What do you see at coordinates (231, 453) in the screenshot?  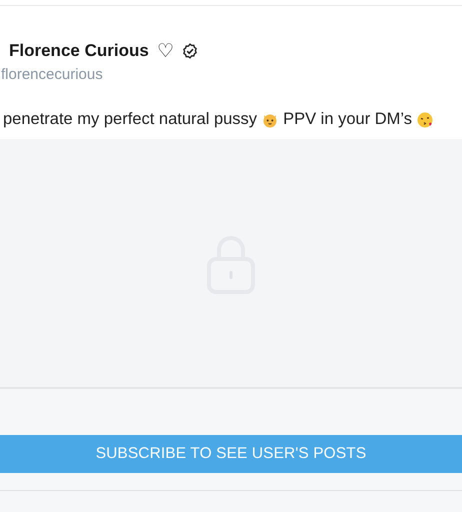 I see `subscribe-button: SUBSCRIBE TO SEE USER'S POSTS` at bounding box center [231, 453].